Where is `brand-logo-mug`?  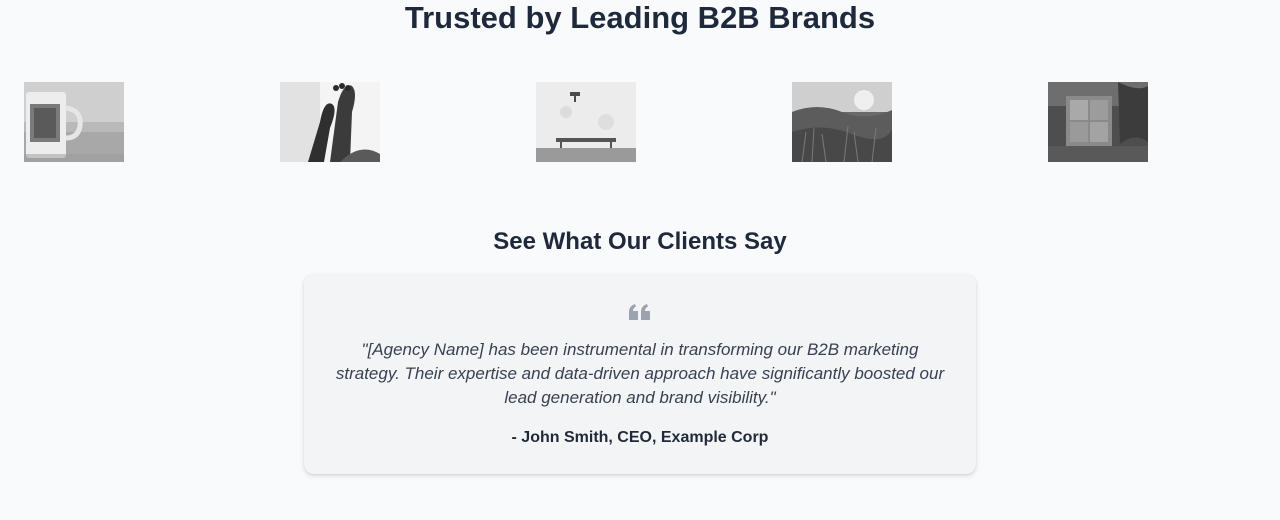 brand-logo-mug is located at coordinates (74, 122).